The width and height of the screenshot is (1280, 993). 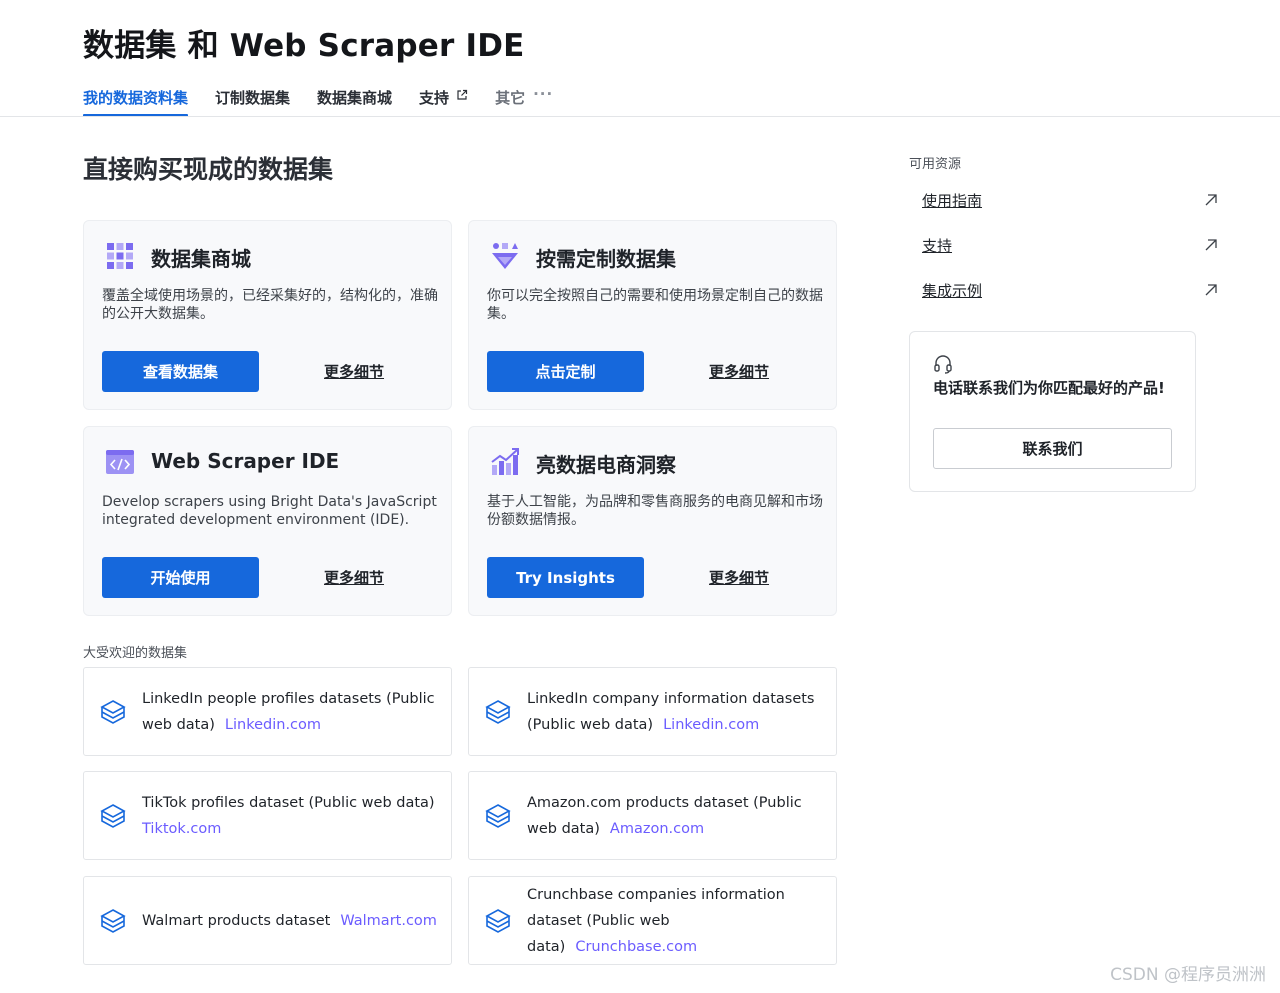 I want to click on popular-datasets-label: 大受欢迎的数据集, so click(x=135, y=653).